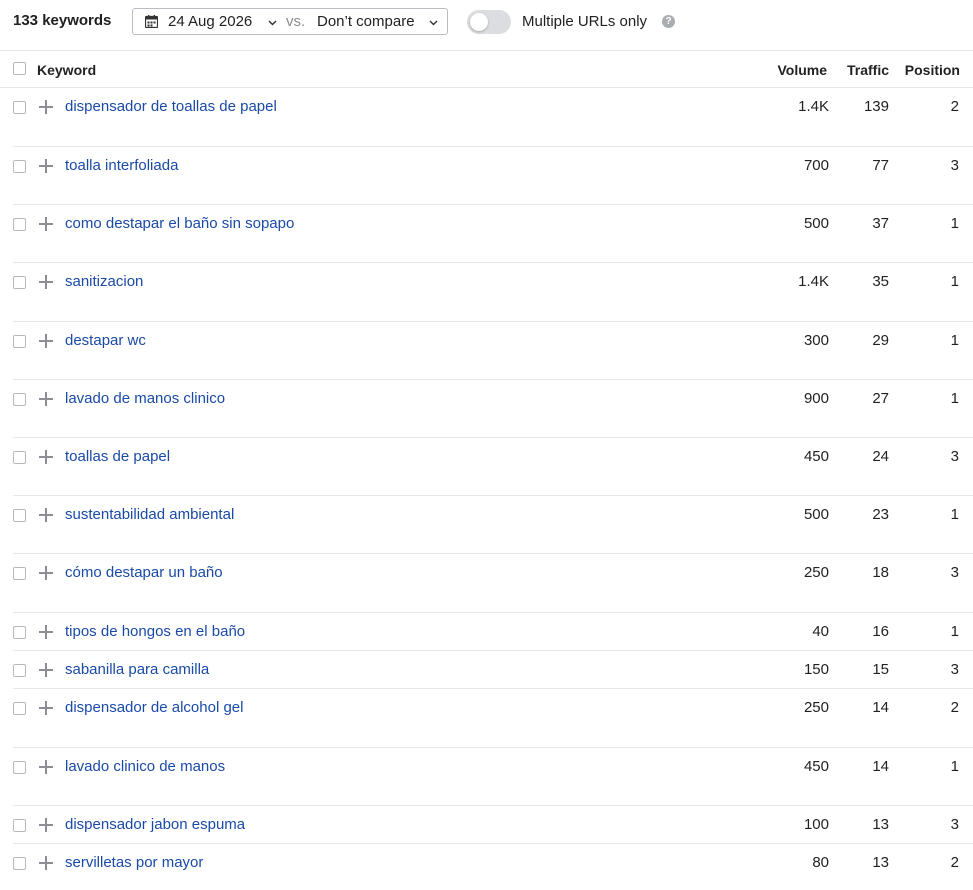 The image size is (973, 890). What do you see at coordinates (816, 165) in the screenshot?
I see `volume-value: 700` at bounding box center [816, 165].